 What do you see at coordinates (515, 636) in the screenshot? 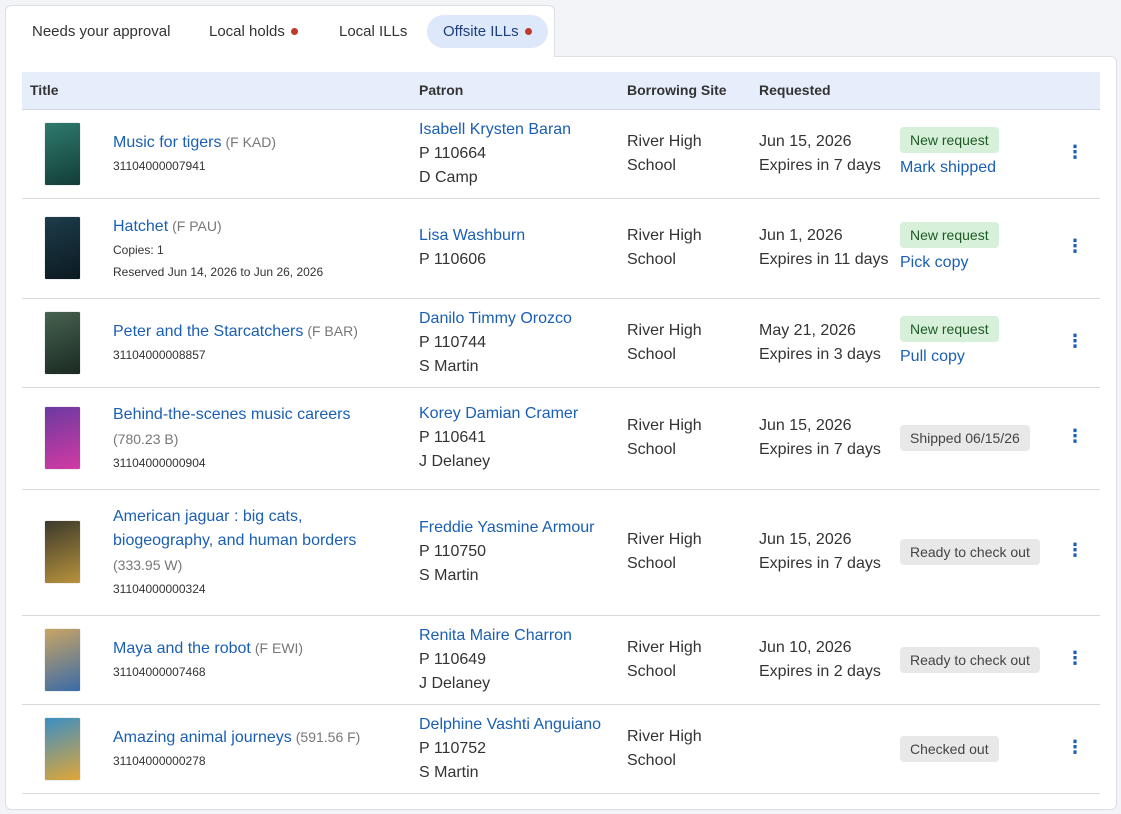
I see `patron-name-link: Renita Maire Charron` at bounding box center [515, 636].